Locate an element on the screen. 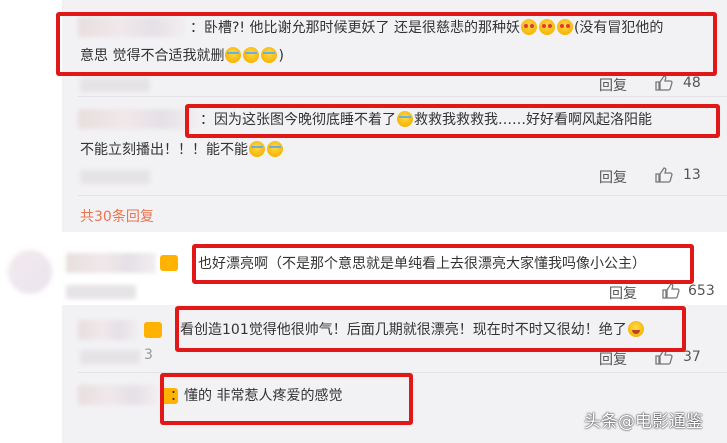  avatar is located at coordinates (30, 272).